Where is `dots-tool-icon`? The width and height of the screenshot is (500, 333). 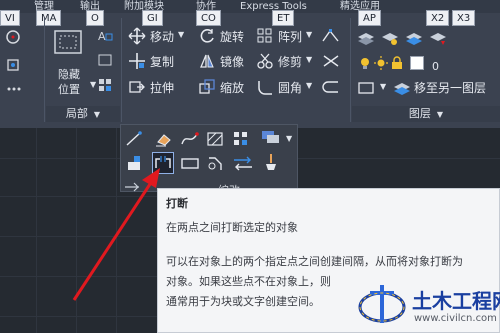 dots-tool-icon is located at coordinates (14, 89).